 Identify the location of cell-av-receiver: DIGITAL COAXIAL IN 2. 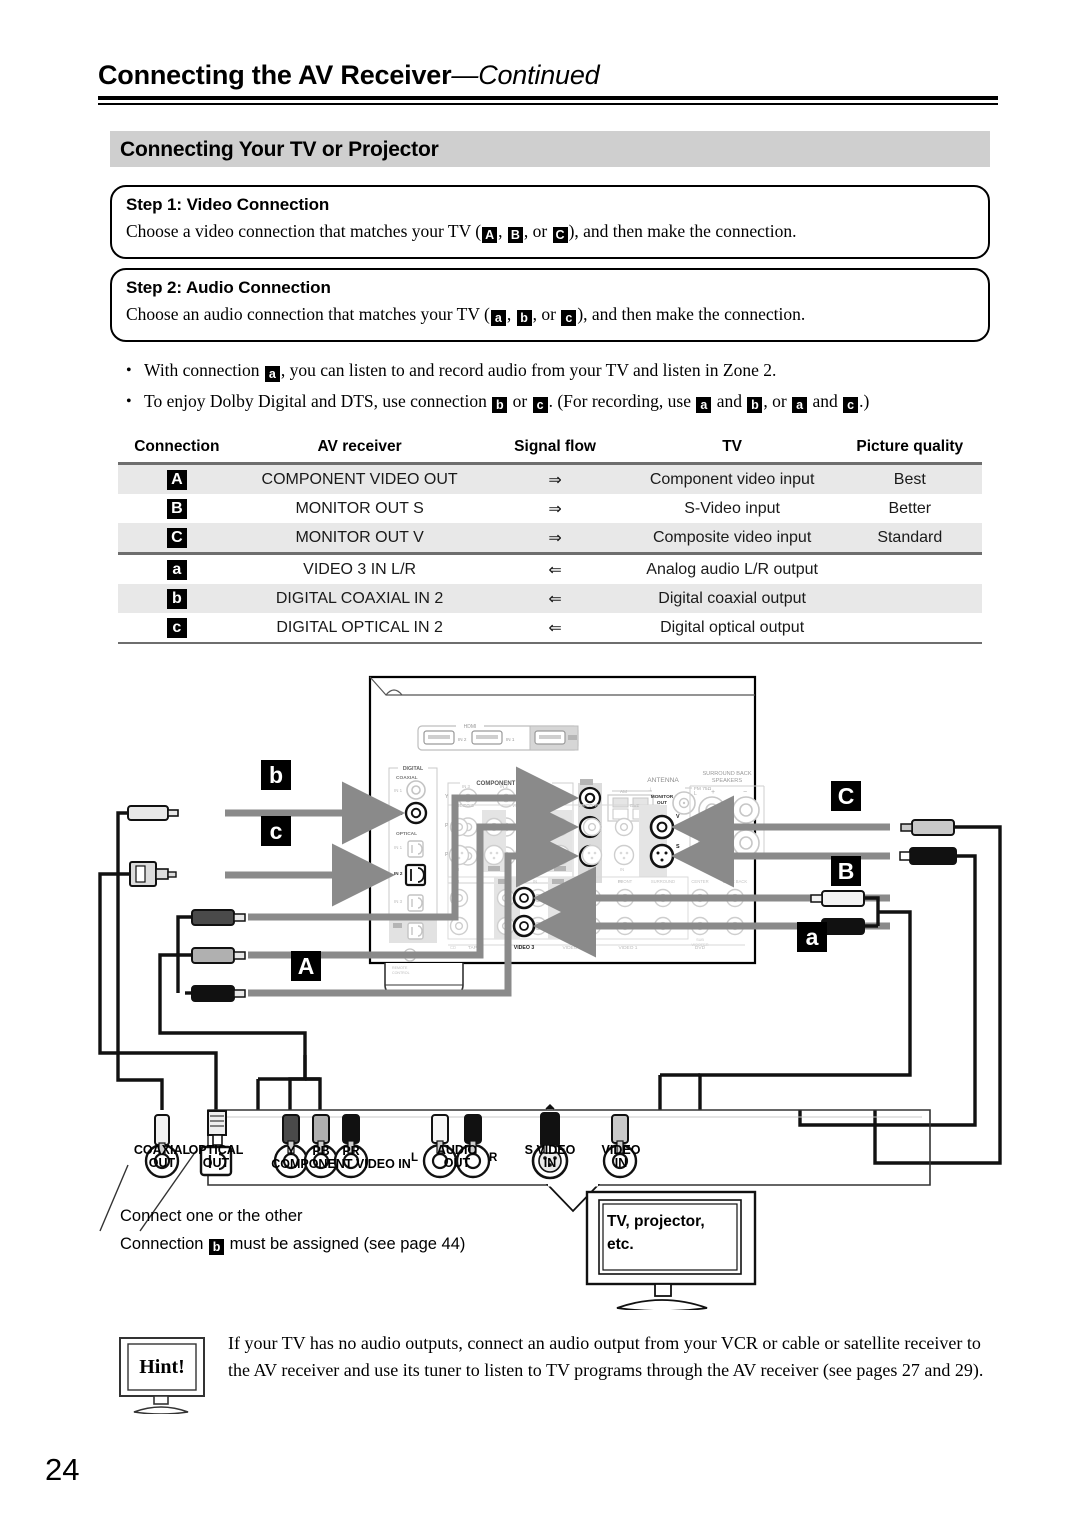
(359, 598).